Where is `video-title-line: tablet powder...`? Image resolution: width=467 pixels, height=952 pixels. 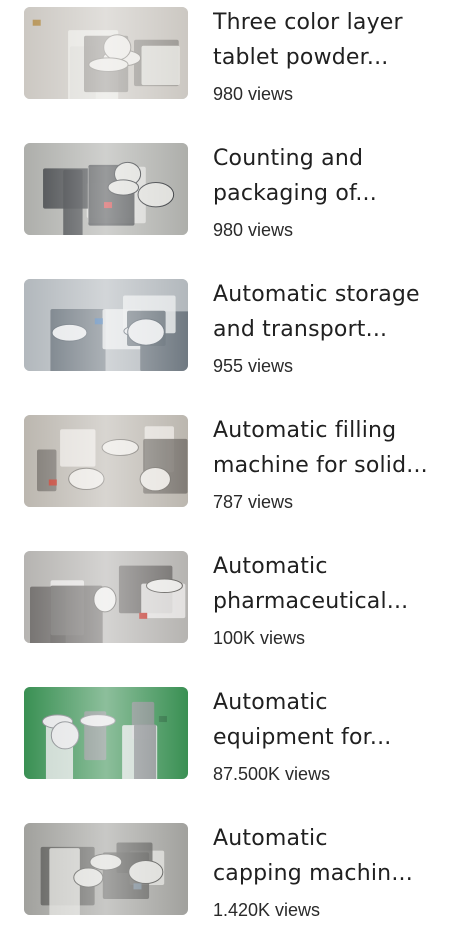
video-title-line: tablet powder... is located at coordinates (301, 57).